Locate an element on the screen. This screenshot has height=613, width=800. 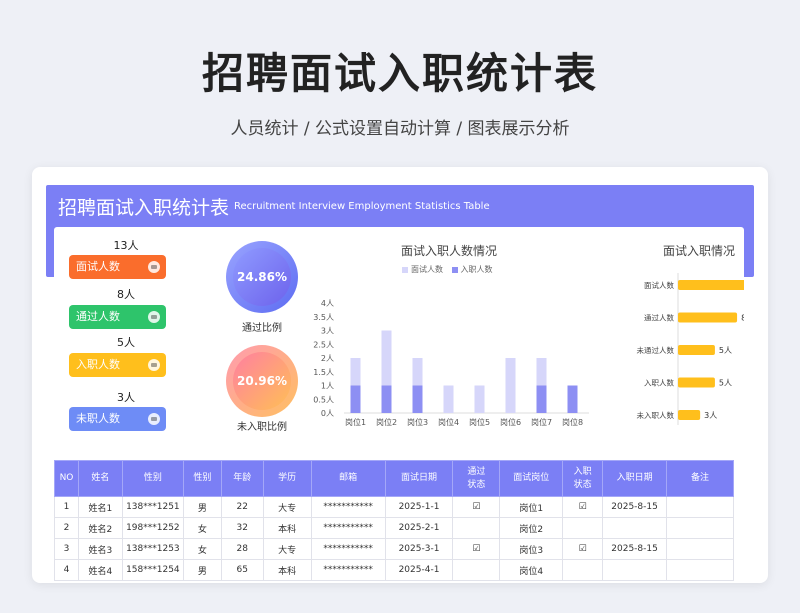
column-header: 面试日期 is located at coordinates (419, 478).